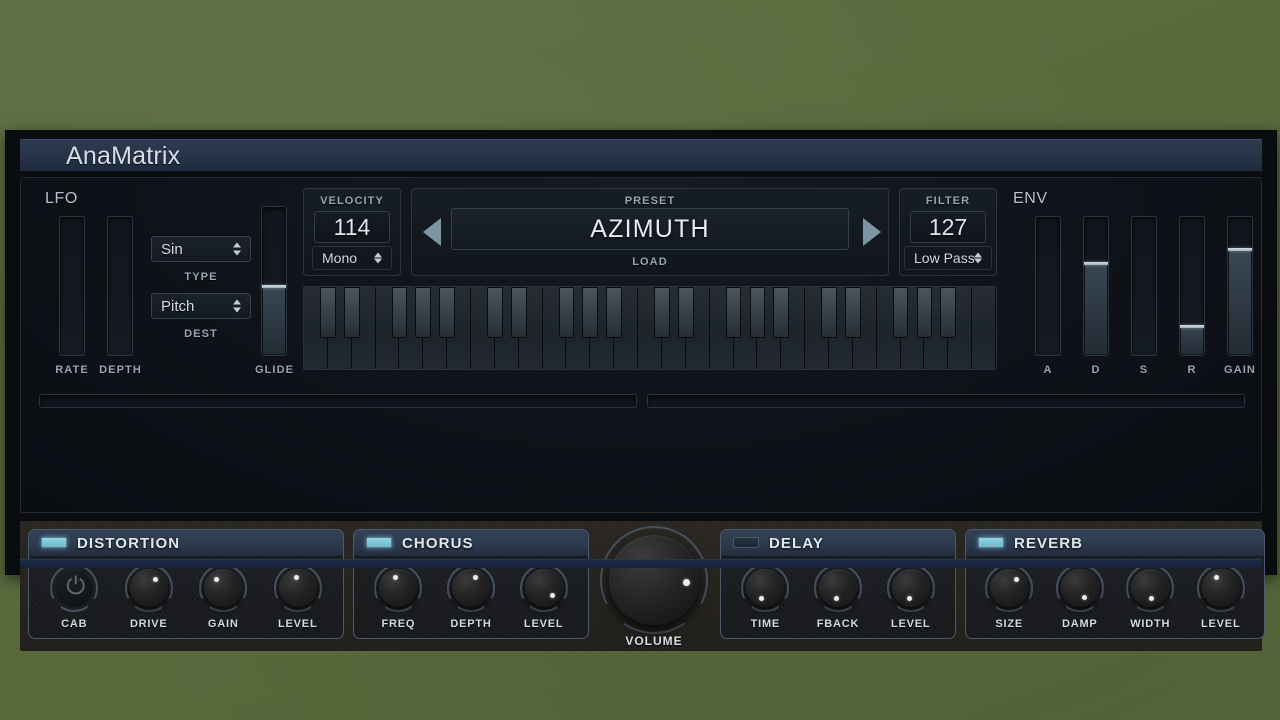 The width and height of the screenshot is (1280, 720). What do you see at coordinates (1048, 286) in the screenshot?
I see `env-slider-a` at bounding box center [1048, 286].